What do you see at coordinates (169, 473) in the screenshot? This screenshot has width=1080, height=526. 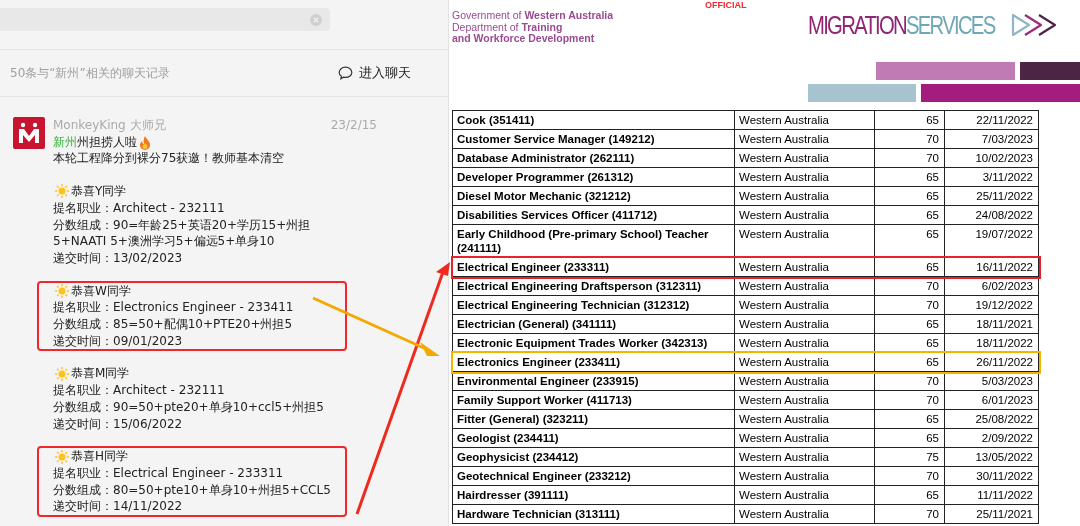 I see `message-text: 提名职业：Electrical Engineer - 233311` at bounding box center [169, 473].